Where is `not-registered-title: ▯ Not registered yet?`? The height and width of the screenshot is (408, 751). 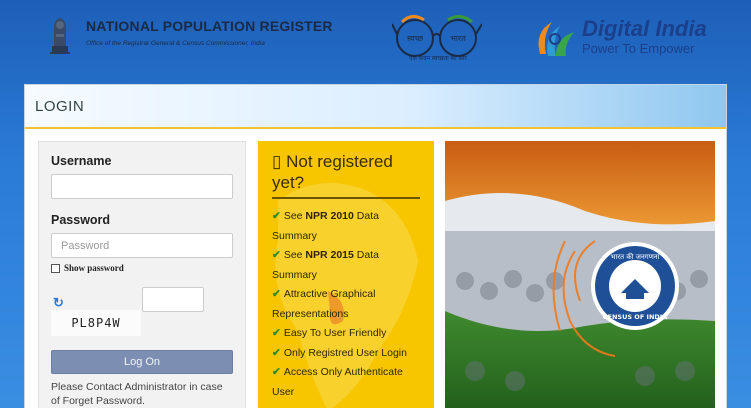 not-registered-title: ▯ Not registered yet? is located at coordinates (346, 175).